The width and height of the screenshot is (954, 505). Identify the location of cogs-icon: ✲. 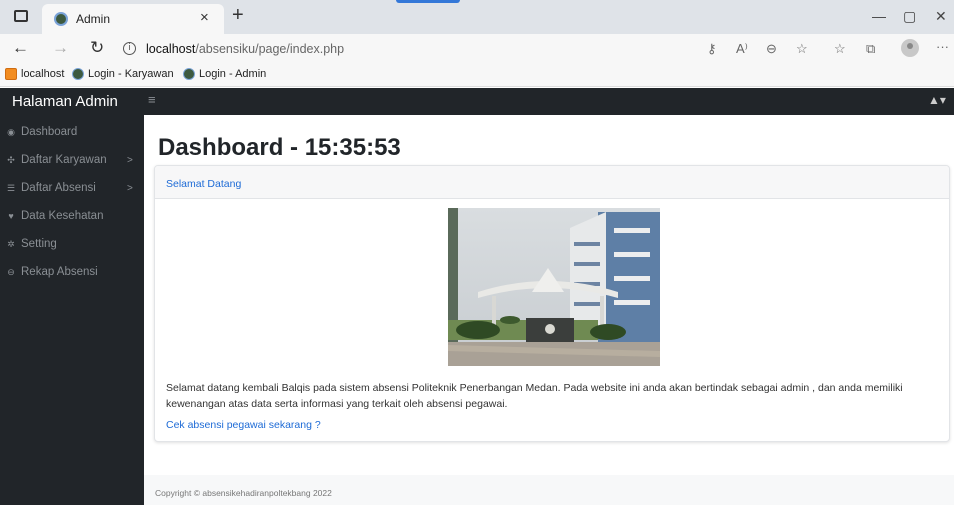
(11, 243).